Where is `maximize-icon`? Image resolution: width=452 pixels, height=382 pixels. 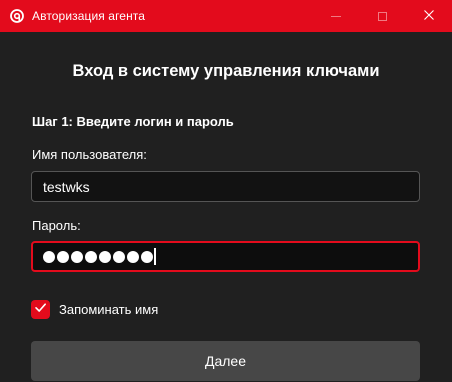 maximize-icon is located at coordinates (382, 16).